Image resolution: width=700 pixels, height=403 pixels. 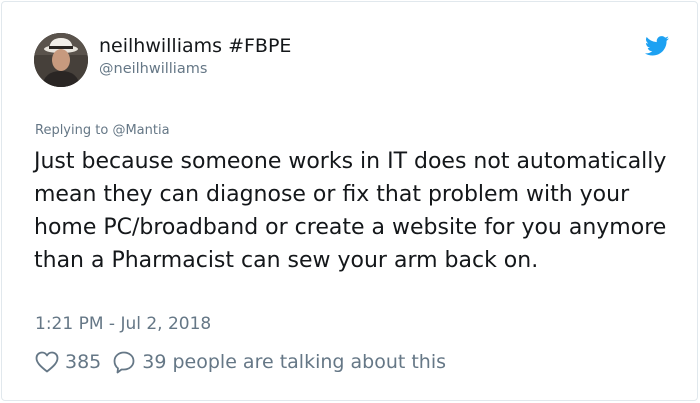 I want to click on like-count: 385, so click(x=83, y=362).